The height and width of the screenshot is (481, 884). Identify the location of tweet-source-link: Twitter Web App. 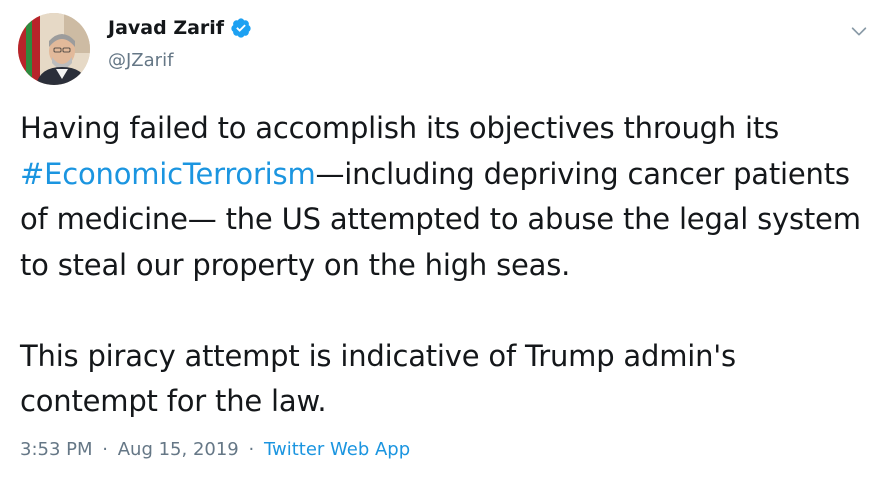
(337, 449).